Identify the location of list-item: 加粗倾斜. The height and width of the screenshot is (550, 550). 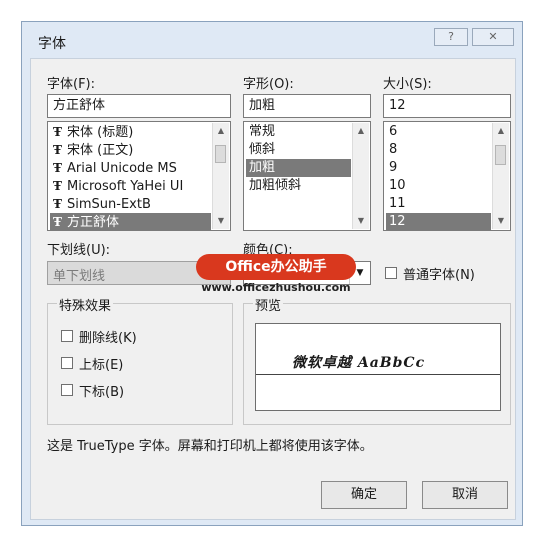
(298, 186).